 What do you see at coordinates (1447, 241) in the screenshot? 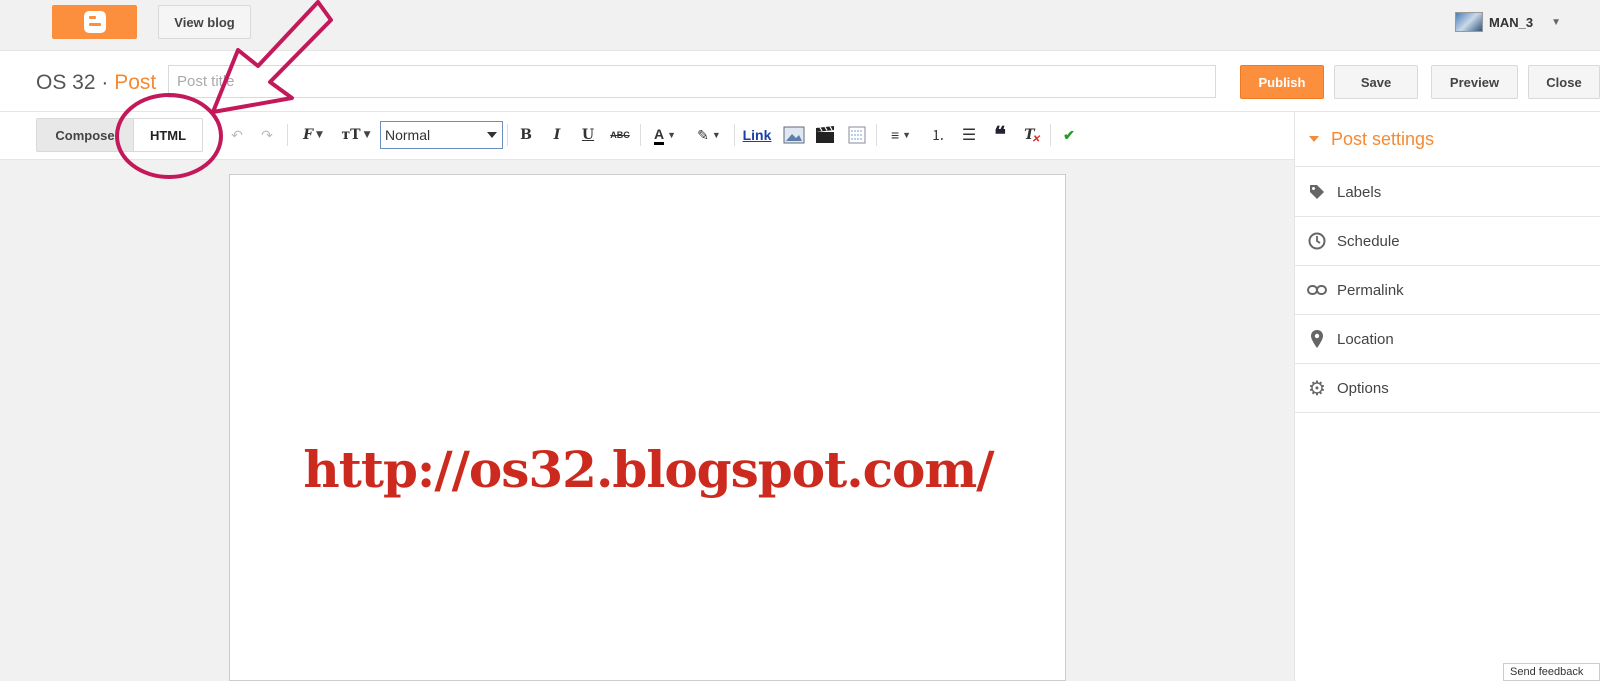
I see `sidebar-item-schedule: Schedule` at bounding box center [1447, 241].